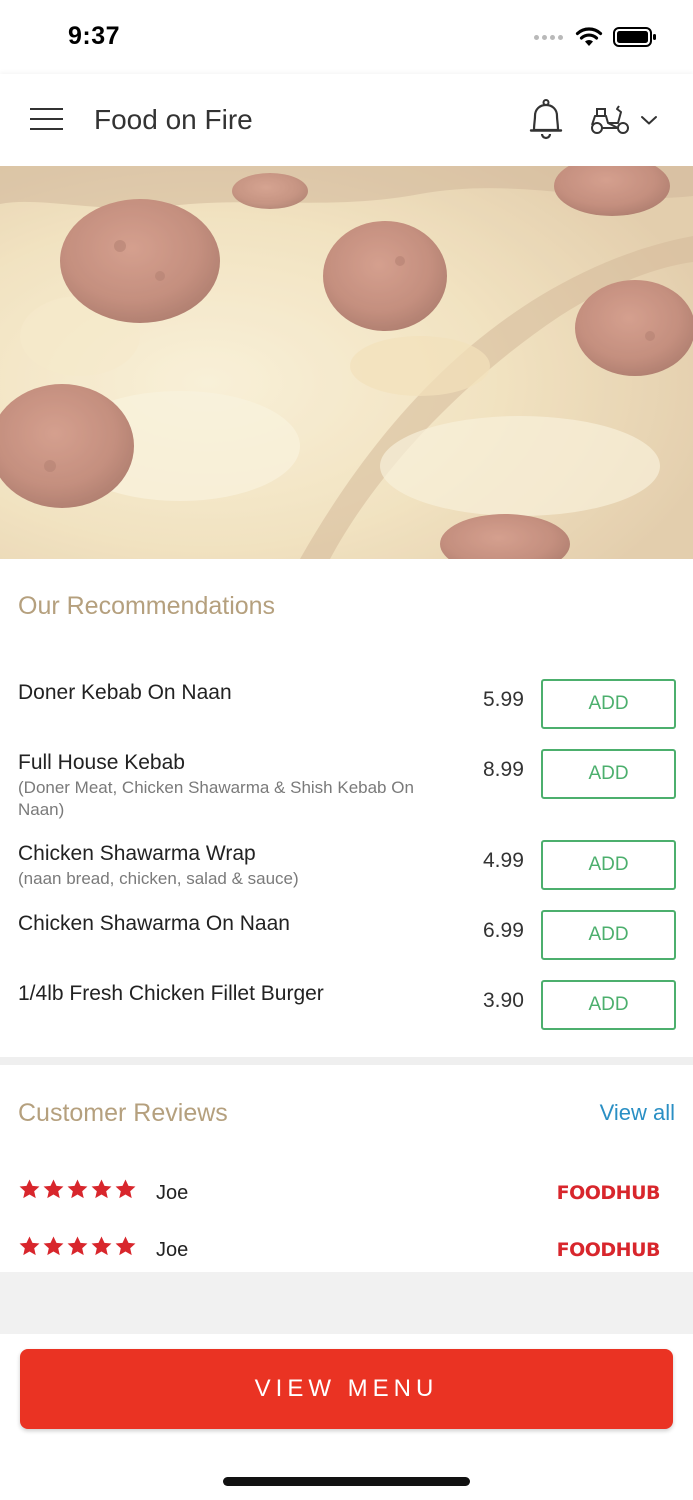  Describe the element at coordinates (546, 120) in the screenshot. I see `bell-icon` at that location.